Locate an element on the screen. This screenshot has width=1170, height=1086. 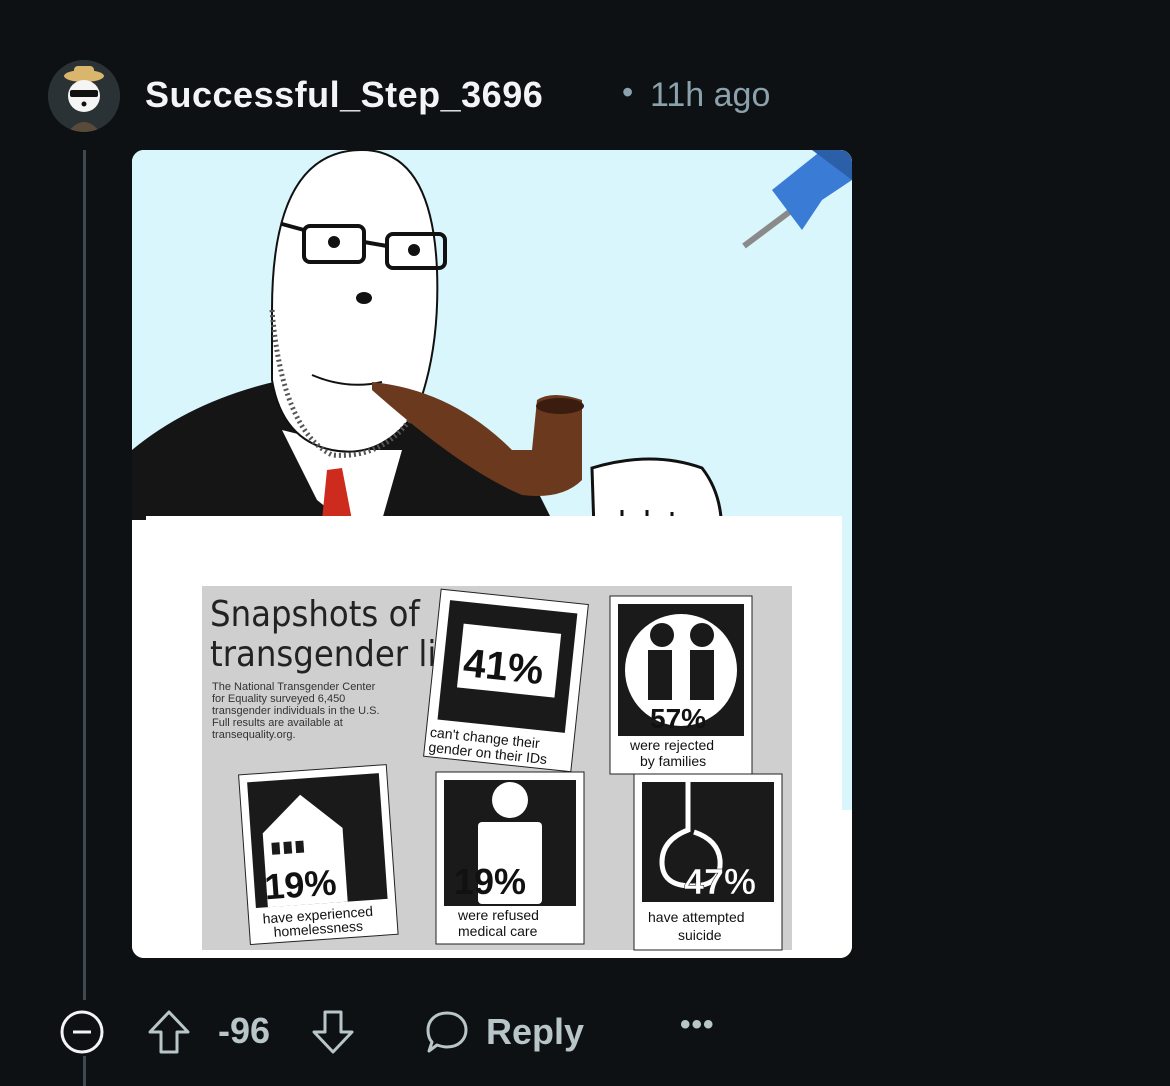
svg-text: 57% is located at coordinates (678, 718).